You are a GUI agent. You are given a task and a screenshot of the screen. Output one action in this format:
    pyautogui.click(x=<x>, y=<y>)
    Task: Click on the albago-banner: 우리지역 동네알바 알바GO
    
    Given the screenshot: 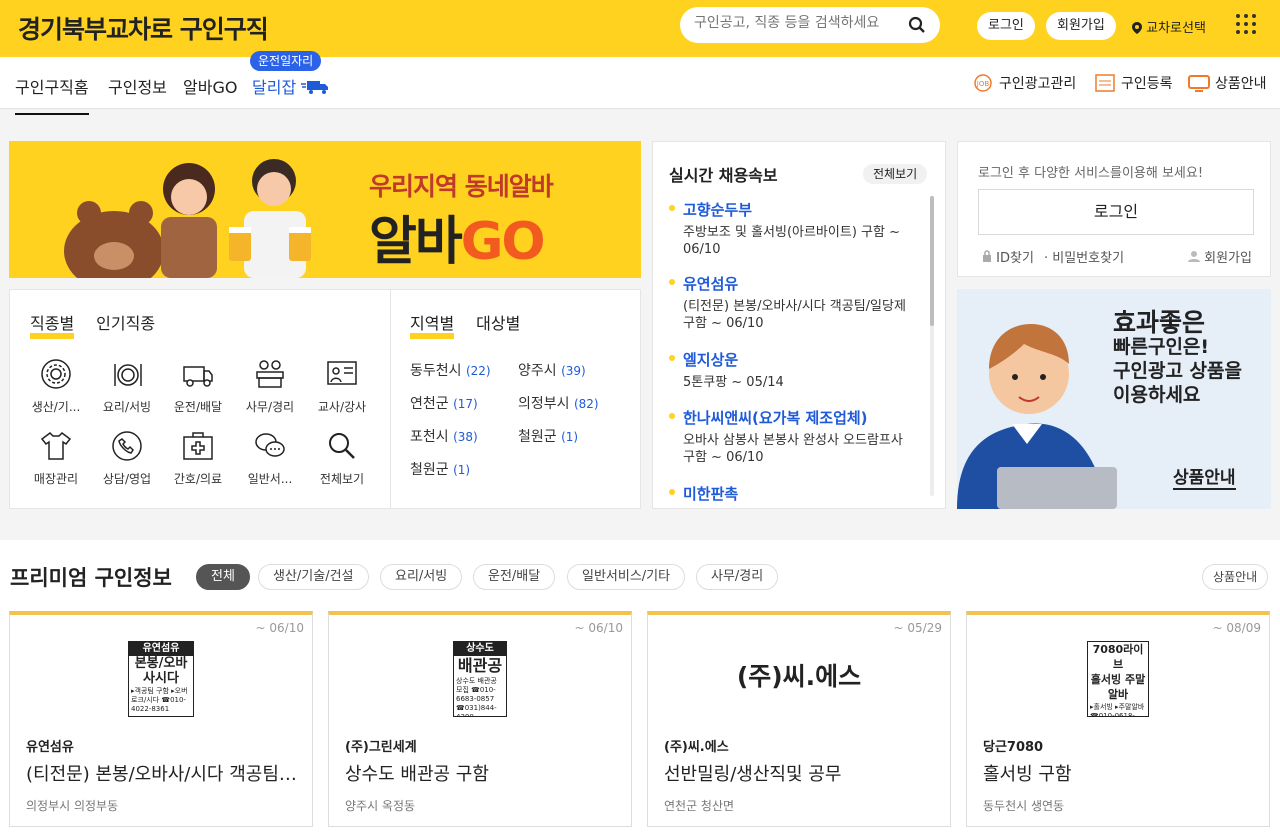 What is the action you would take?
    pyautogui.click(x=325, y=209)
    